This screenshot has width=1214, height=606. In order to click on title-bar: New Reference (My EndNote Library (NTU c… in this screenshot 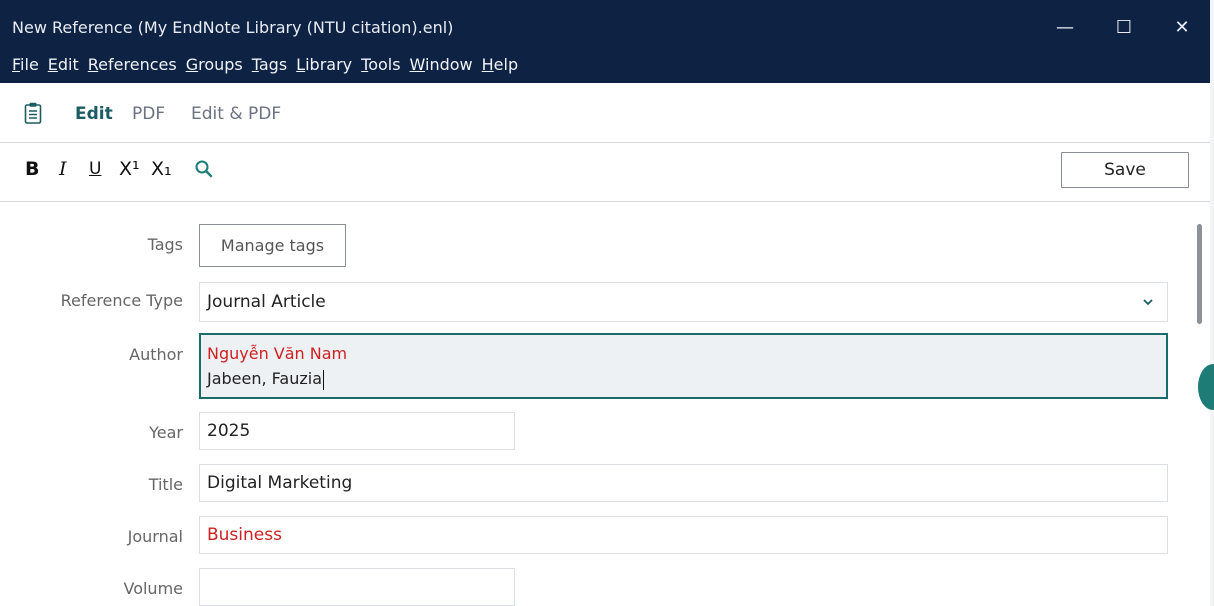, I will do `click(605, 41)`.